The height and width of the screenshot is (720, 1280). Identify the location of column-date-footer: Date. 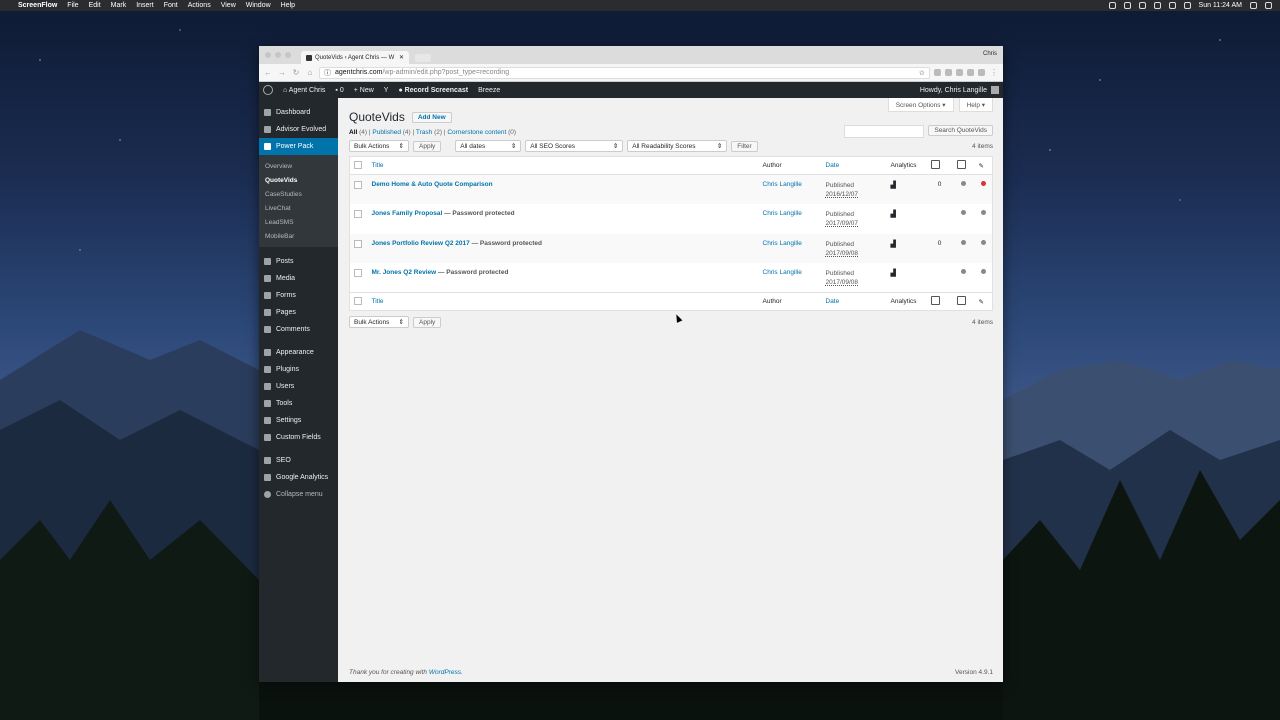
(854, 301).